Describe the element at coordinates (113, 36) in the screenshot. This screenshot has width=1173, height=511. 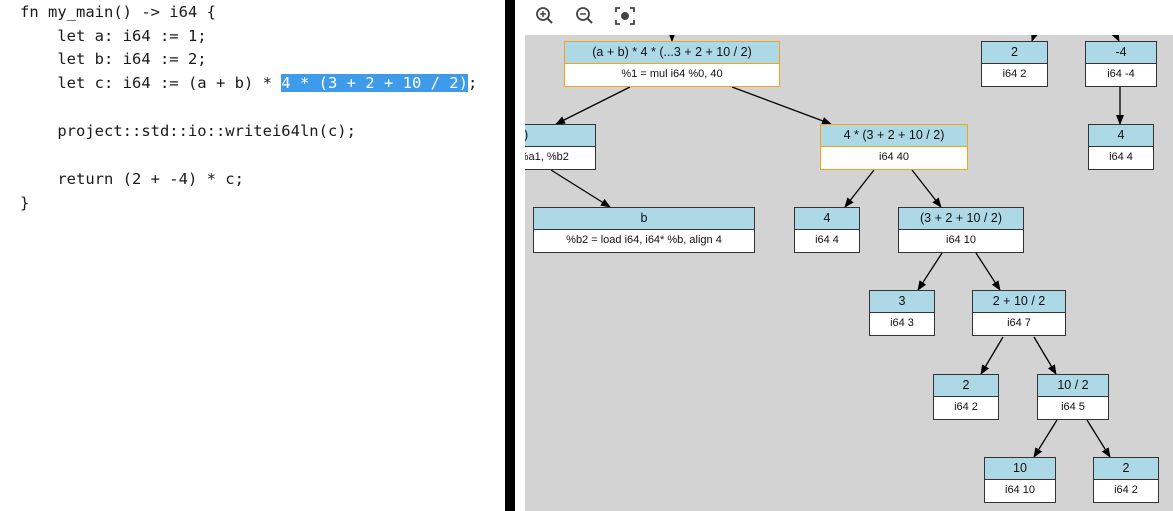
I see `code-line-2: let a: i64 := 1;` at that location.